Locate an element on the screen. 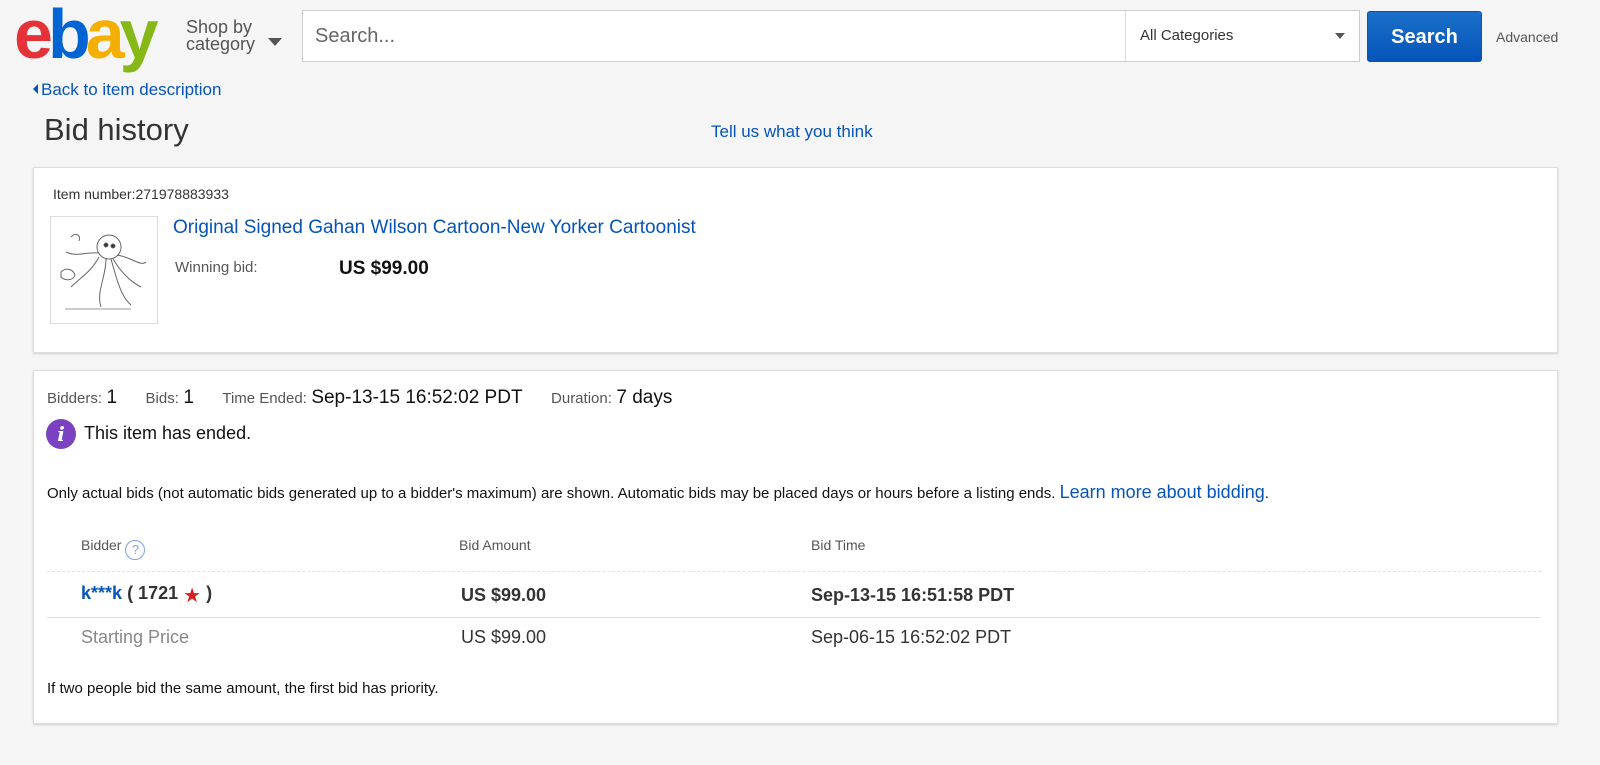 The height and width of the screenshot is (765, 1600). ebay-logo: ebay is located at coordinates (86, 34).